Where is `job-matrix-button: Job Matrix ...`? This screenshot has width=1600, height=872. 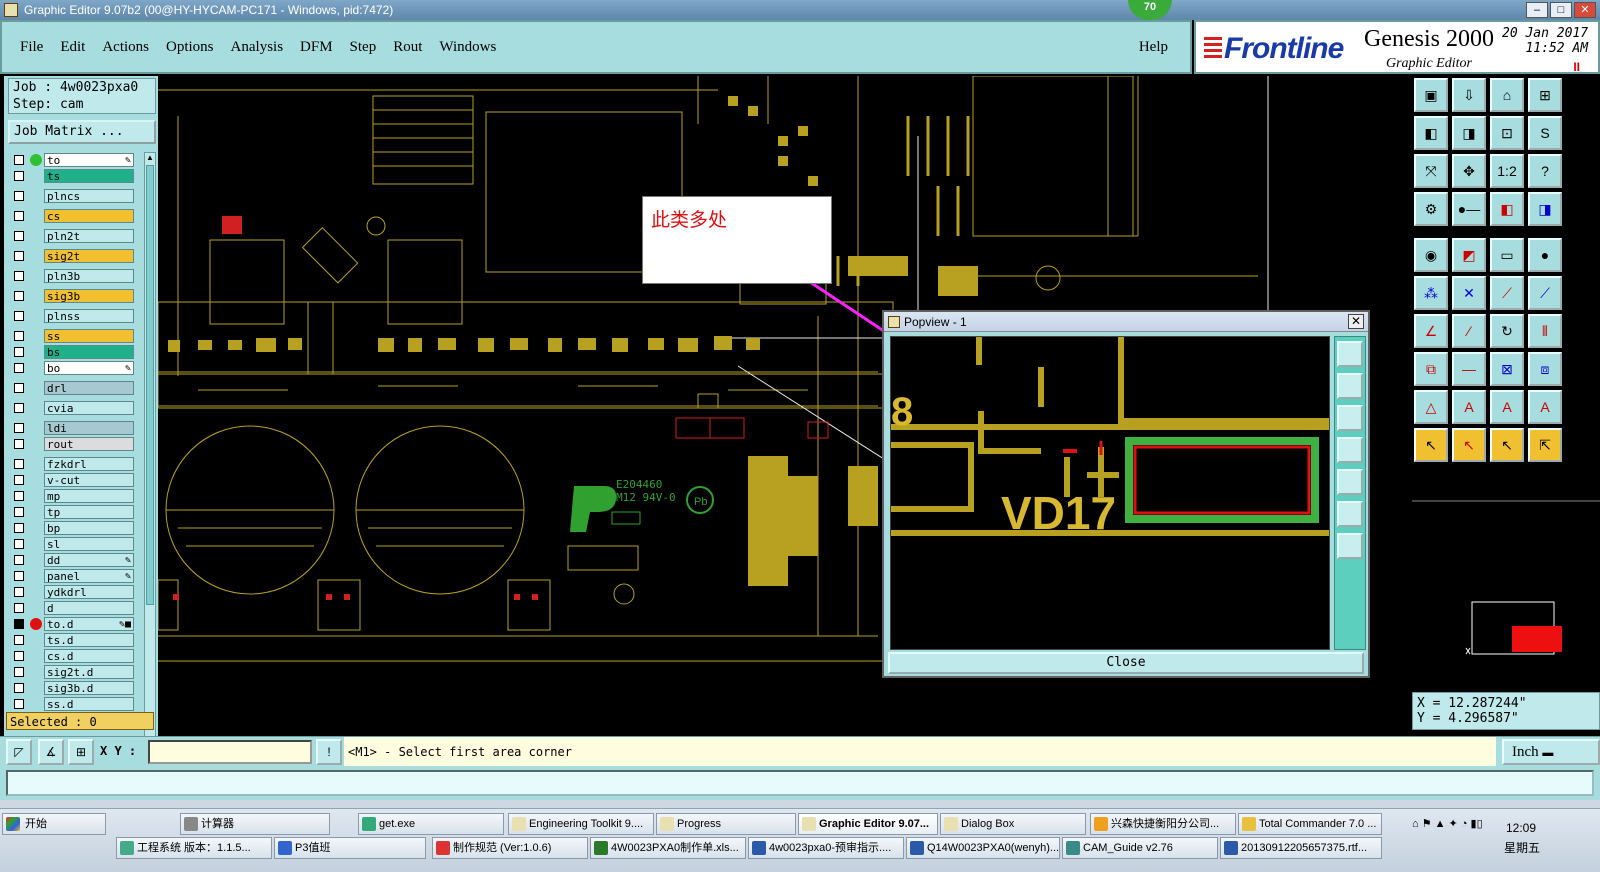
job-matrix-button: Job Matrix ... is located at coordinates (82, 132).